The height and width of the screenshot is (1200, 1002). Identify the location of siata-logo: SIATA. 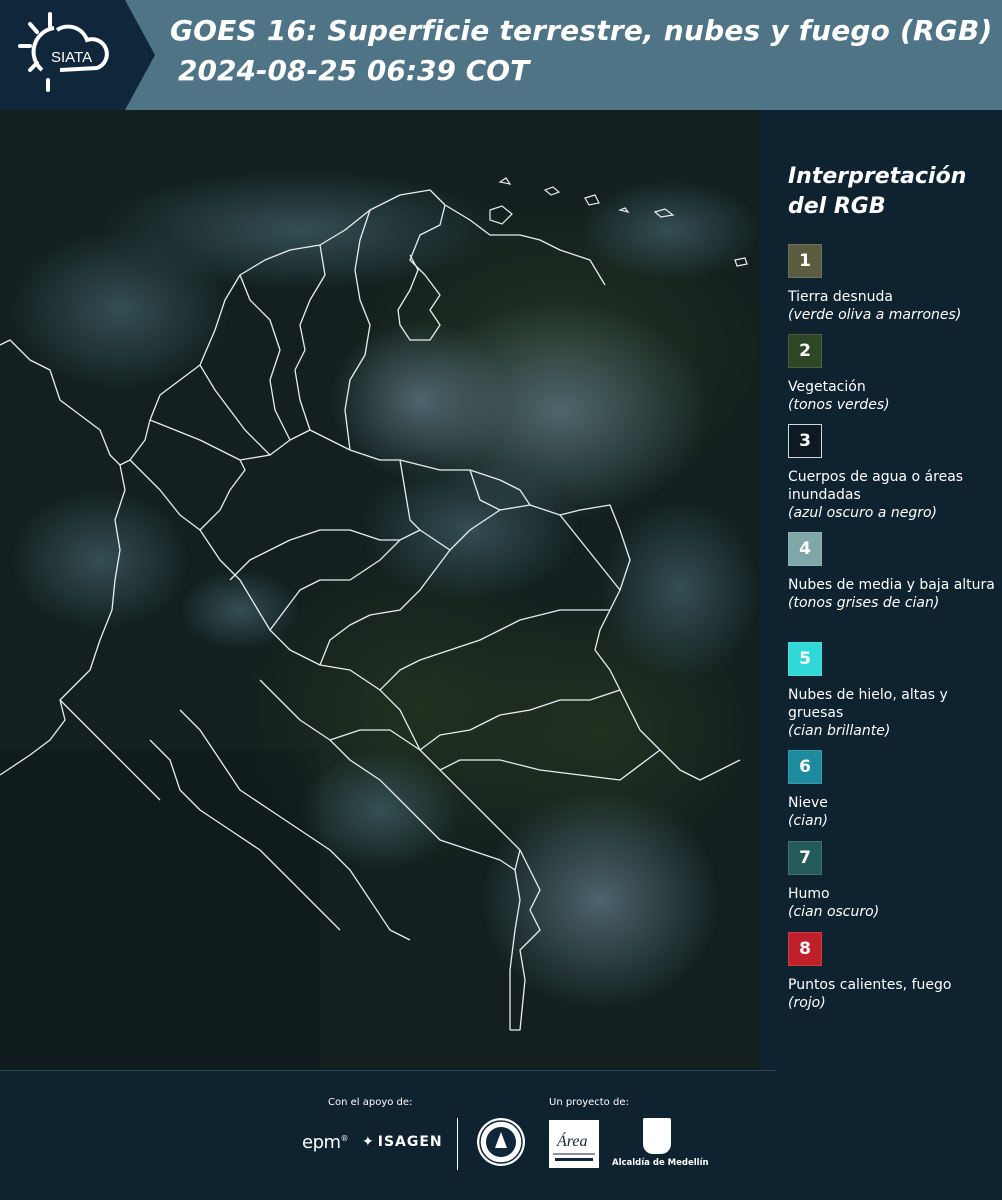
(77, 55).